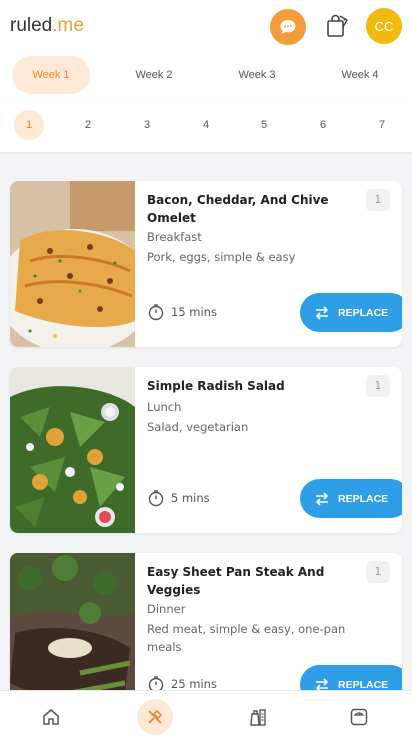  What do you see at coordinates (68, 25) in the screenshot?
I see `logo-accent: .me` at bounding box center [68, 25].